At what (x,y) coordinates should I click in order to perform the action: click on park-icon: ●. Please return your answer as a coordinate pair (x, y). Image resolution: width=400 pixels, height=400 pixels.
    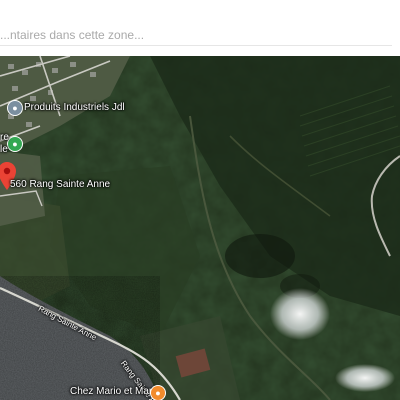
    Looking at the image, I should click on (15, 144).